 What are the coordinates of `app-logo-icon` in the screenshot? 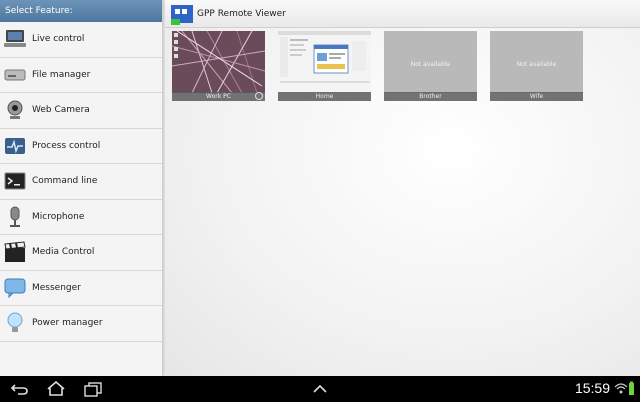 It's located at (182, 14).